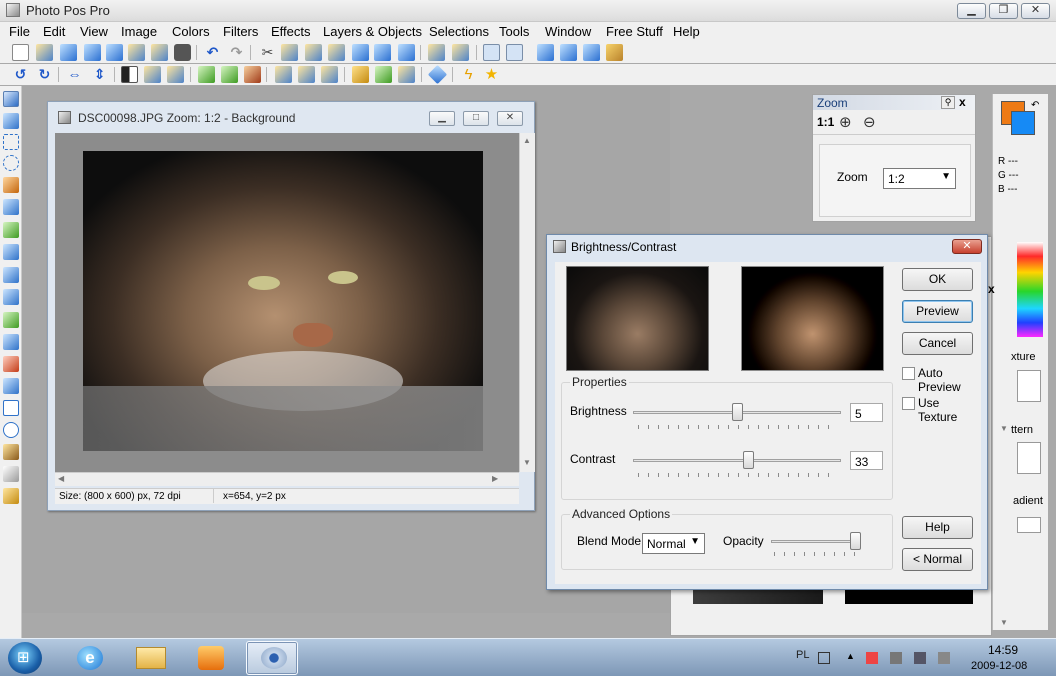 The image size is (1056, 676). What do you see at coordinates (495, 478) in the screenshot?
I see `scroll-right-arrow-icon: ▶` at bounding box center [495, 478].